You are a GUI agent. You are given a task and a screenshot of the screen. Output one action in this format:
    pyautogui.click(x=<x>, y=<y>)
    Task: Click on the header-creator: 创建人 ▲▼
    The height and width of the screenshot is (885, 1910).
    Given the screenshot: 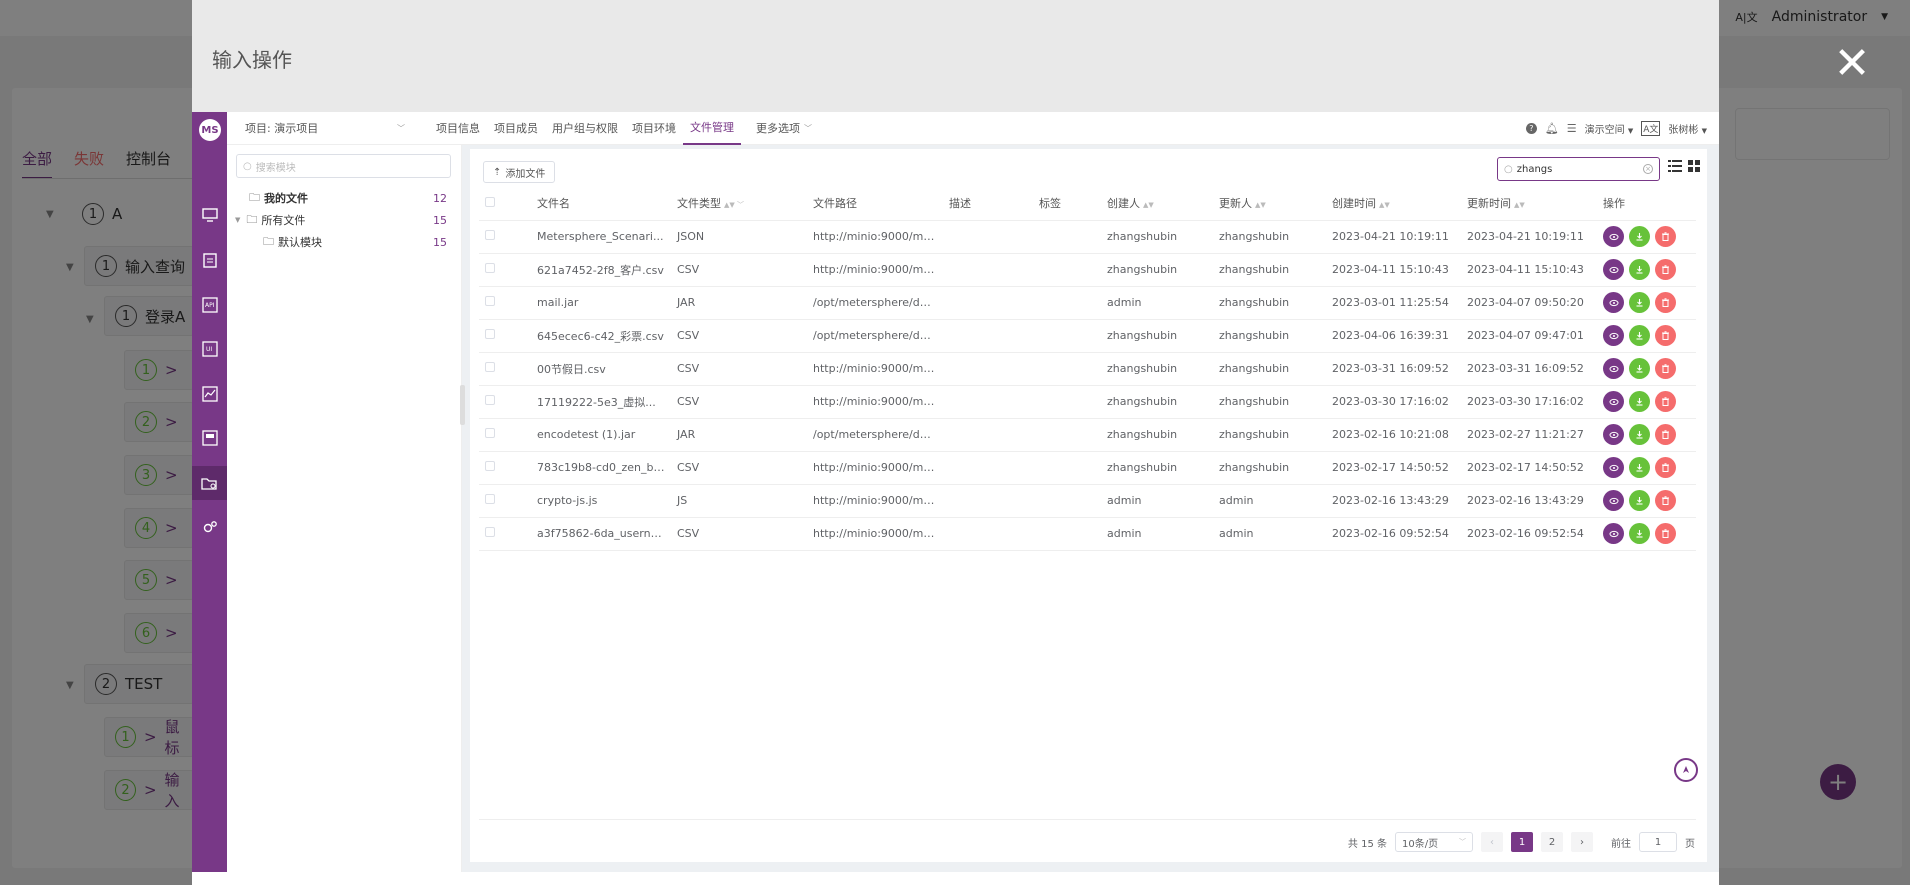 What is the action you would take?
    pyautogui.click(x=1157, y=204)
    